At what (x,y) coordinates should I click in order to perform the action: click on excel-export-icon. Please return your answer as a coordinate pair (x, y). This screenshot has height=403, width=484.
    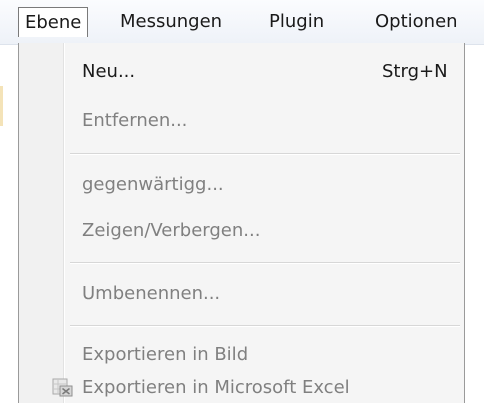
    Looking at the image, I should click on (62, 387).